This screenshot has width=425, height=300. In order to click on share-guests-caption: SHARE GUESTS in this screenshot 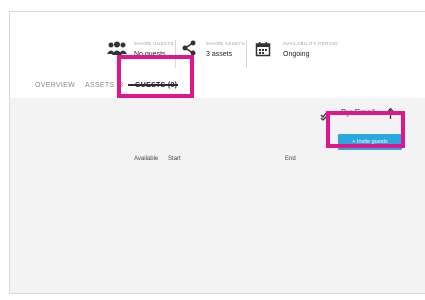, I will do `click(154, 43)`.